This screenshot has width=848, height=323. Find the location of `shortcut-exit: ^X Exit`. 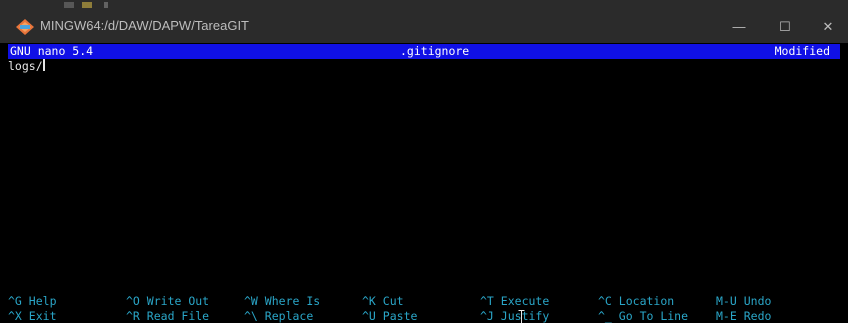

shortcut-exit: ^X Exit is located at coordinates (32, 316).